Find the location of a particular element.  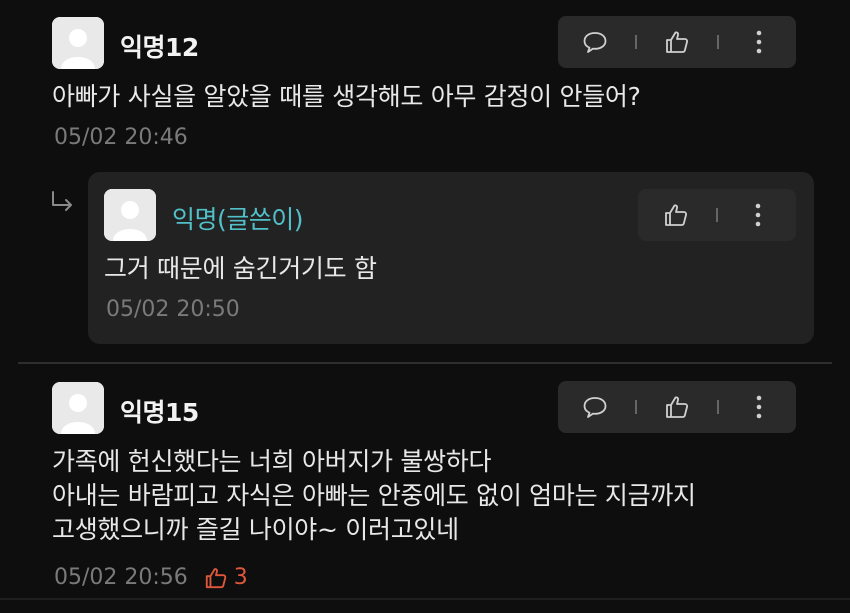

like-count-value: 3 is located at coordinates (240, 577).